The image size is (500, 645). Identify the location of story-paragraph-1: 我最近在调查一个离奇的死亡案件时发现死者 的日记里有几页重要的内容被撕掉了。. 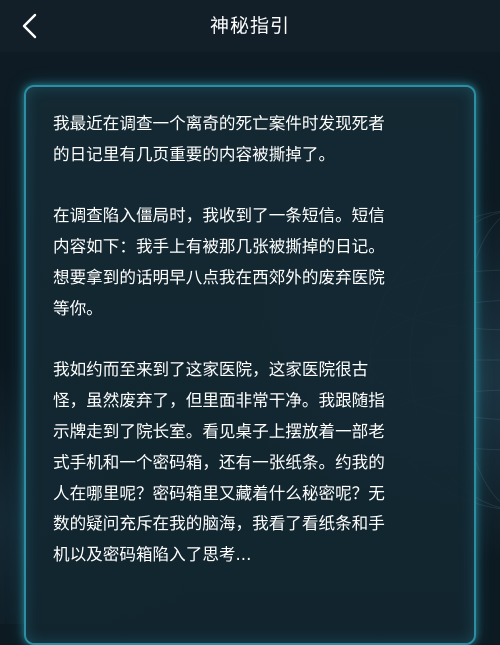
(219, 139).